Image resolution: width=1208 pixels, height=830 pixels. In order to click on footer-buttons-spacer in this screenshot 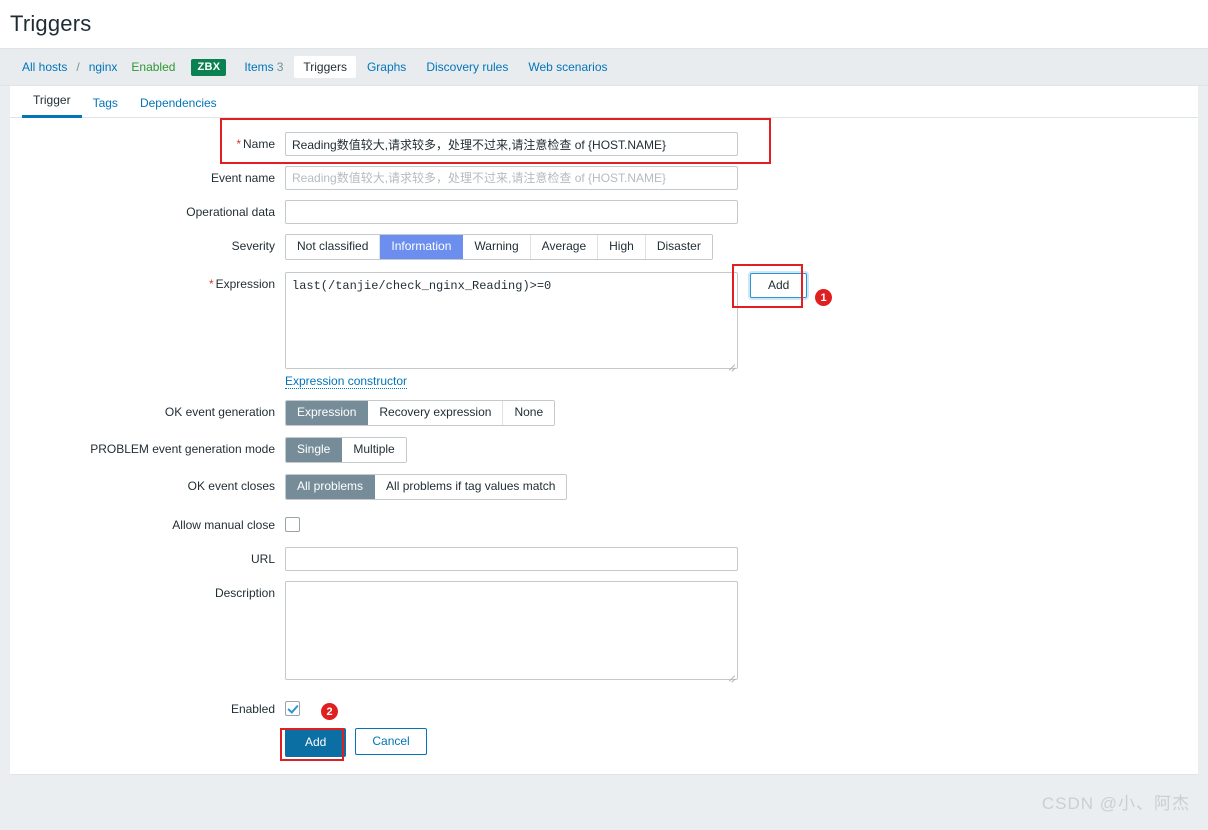, I will do `click(147, 730)`.